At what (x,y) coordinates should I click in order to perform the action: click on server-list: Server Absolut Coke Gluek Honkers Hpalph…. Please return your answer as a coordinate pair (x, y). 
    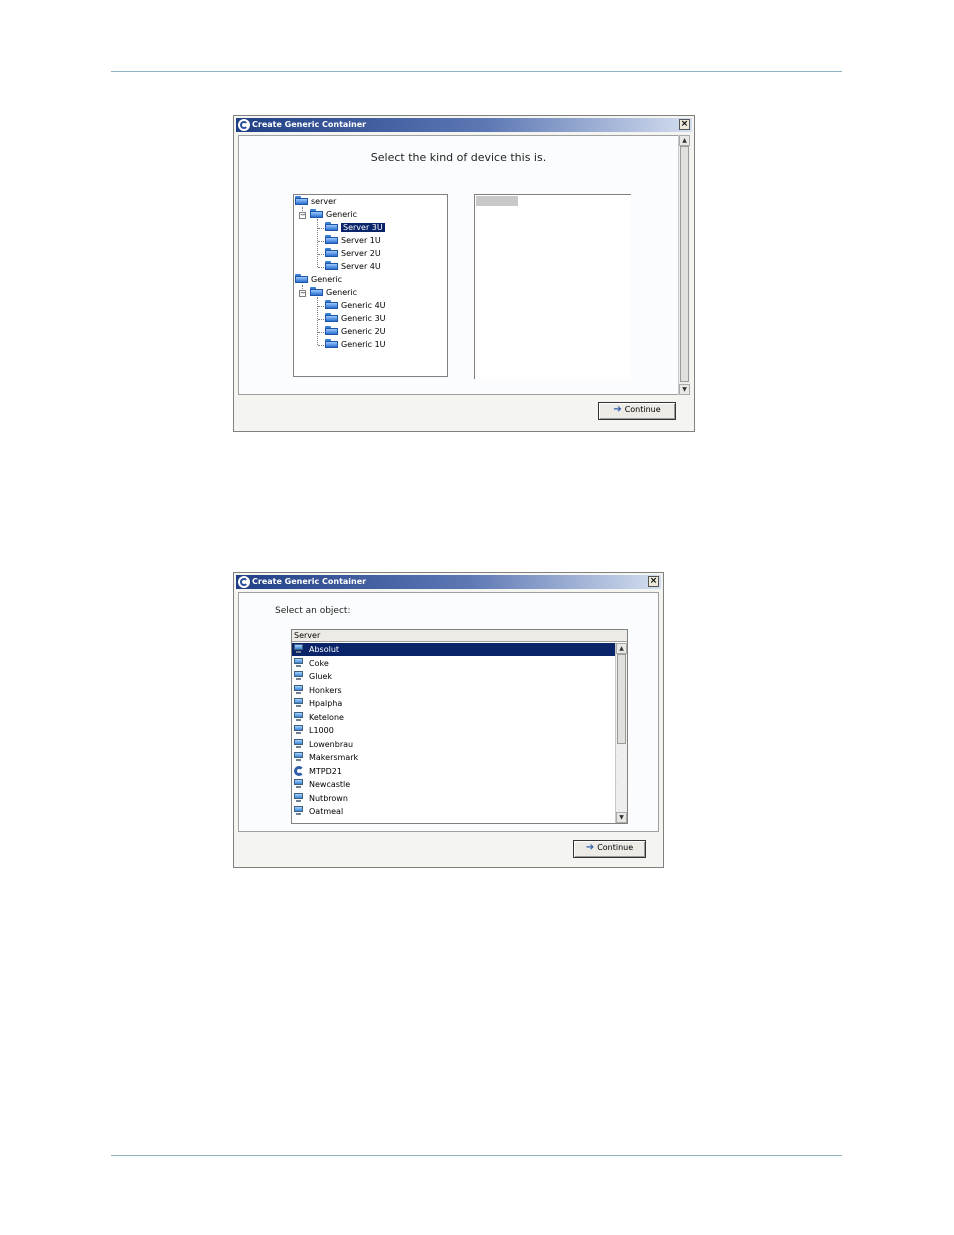
    Looking at the image, I should click on (459, 726).